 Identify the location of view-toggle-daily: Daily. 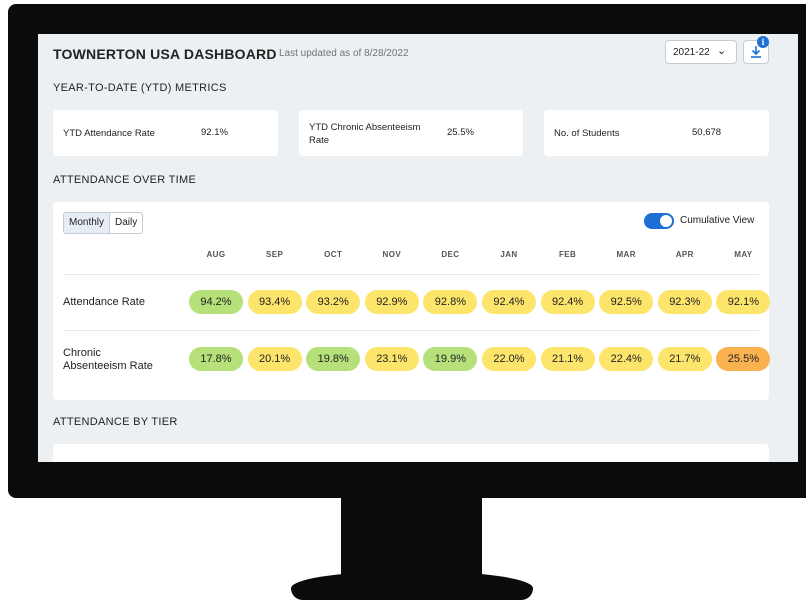
(126, 223).